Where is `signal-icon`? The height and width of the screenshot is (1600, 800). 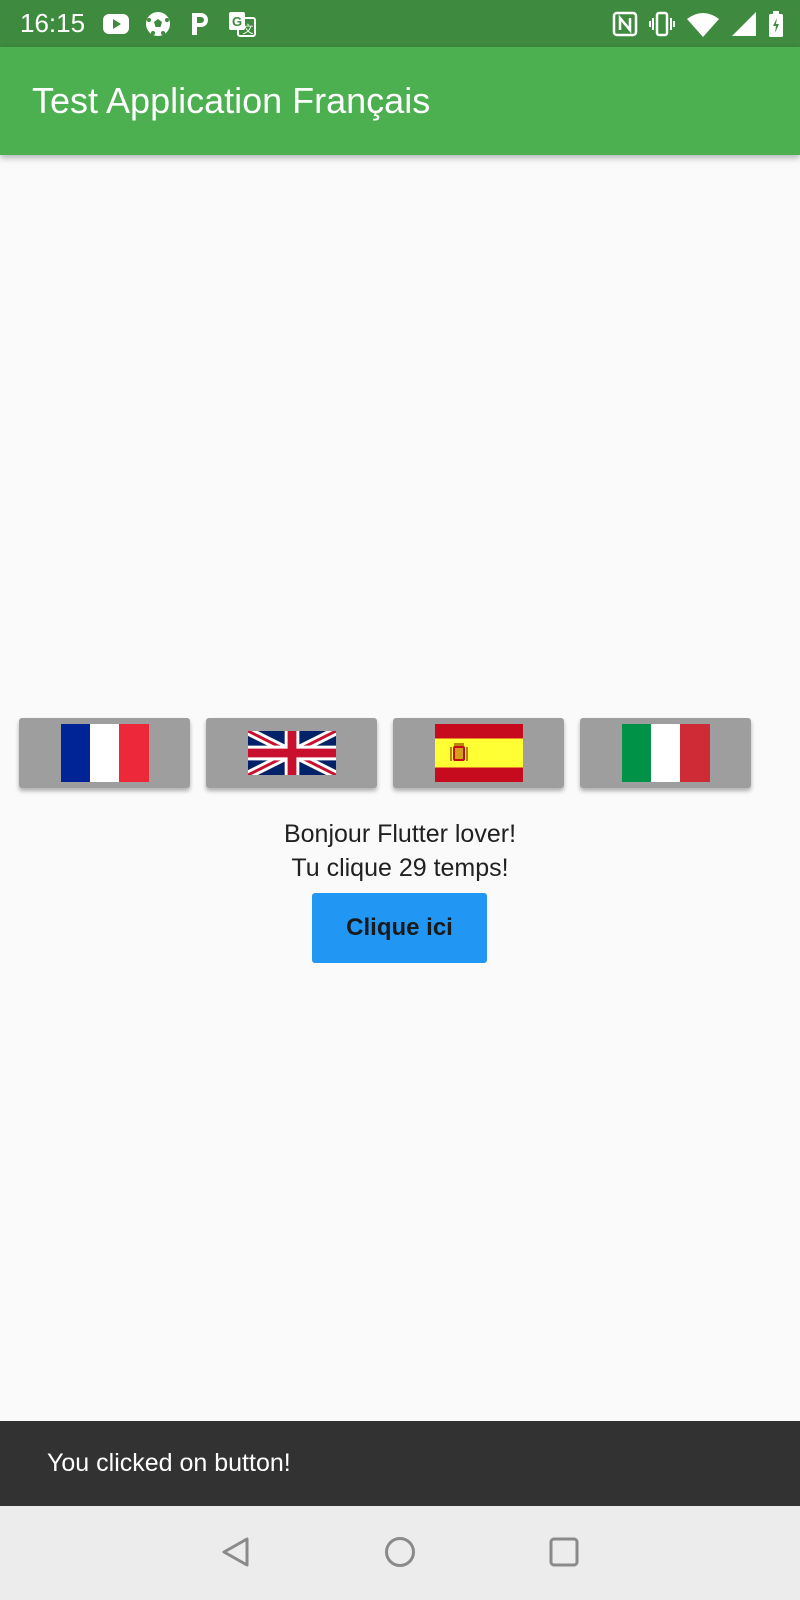 signal-icon is located at coordinates (744, 24).